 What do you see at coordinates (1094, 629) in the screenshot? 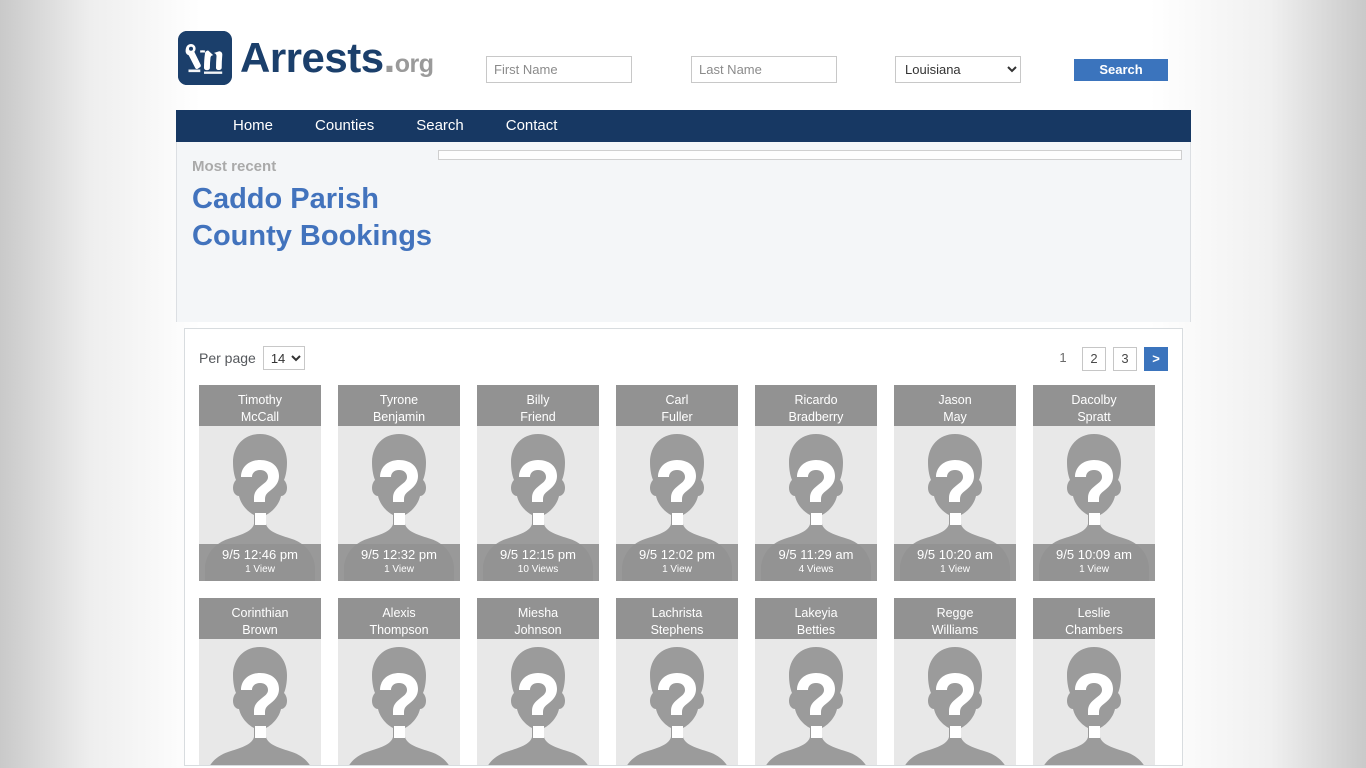
I see `booking-last-name: Chambers` at bounding box center [1094, 629].